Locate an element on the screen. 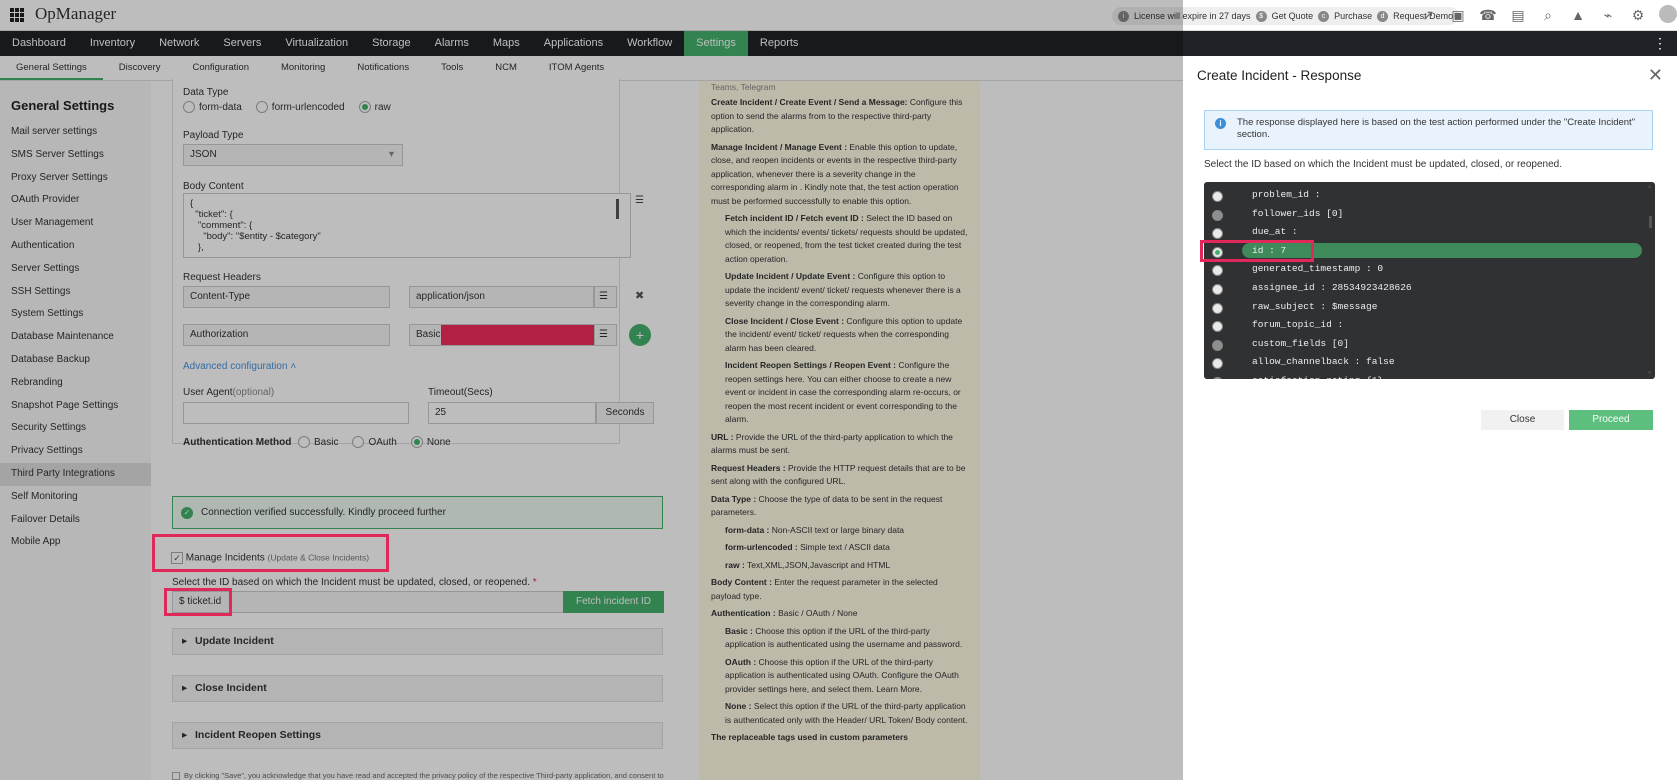 The height and width of the screenshot is (780, 1677). user-avatar-icon is located at coordinates (1667, 15).